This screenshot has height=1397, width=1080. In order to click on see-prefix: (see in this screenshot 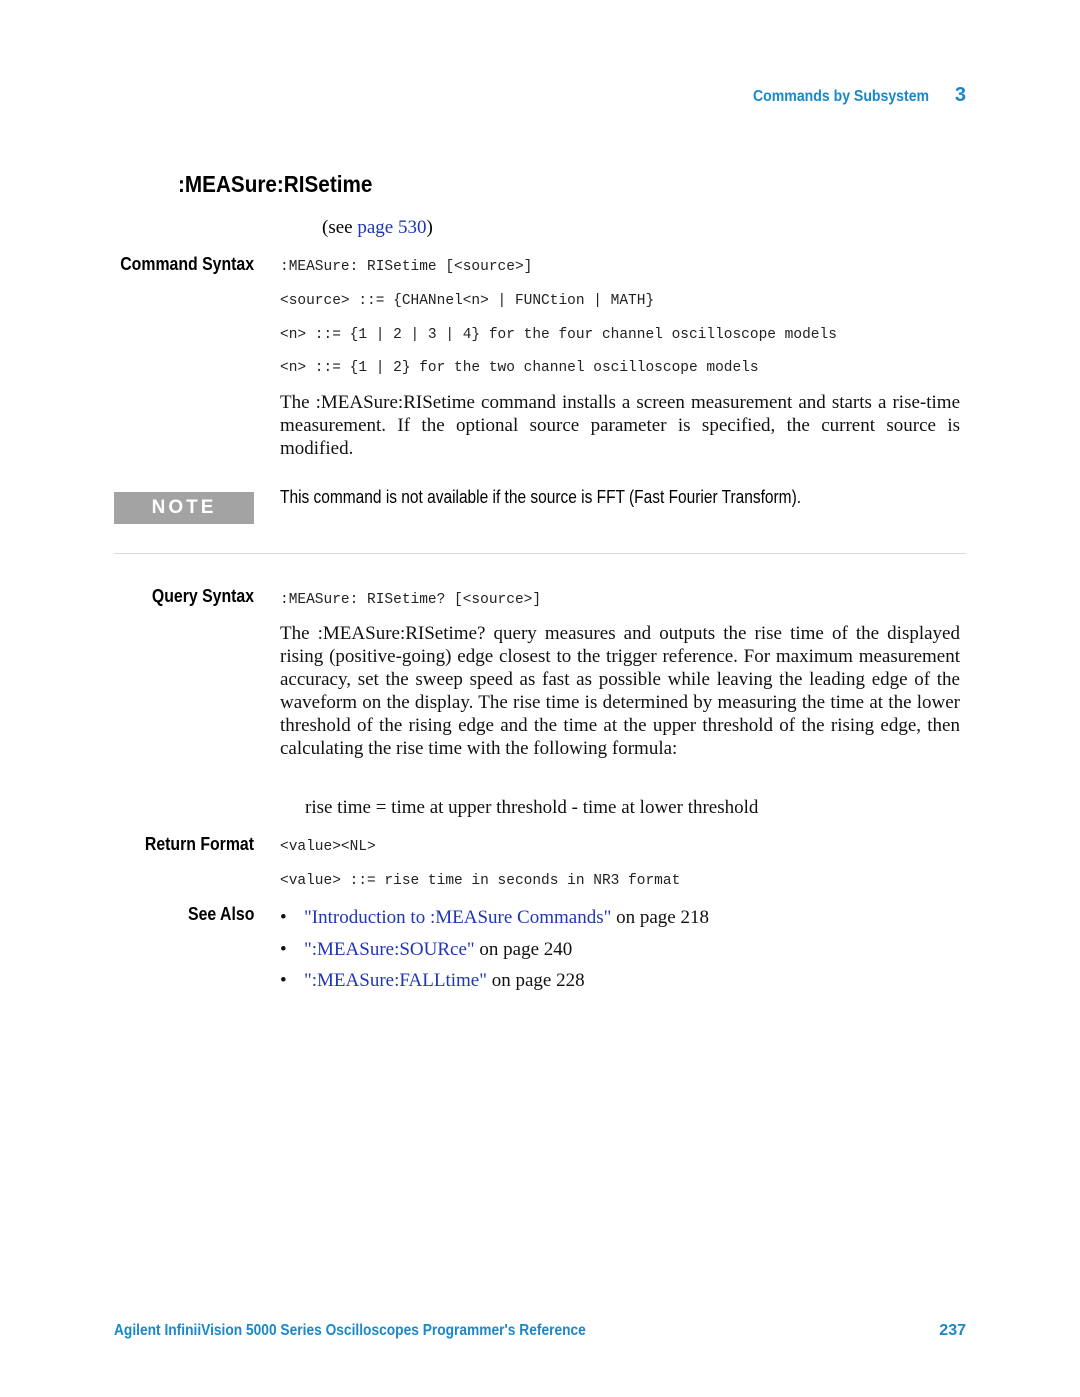, I will do `click(340, 227)`.